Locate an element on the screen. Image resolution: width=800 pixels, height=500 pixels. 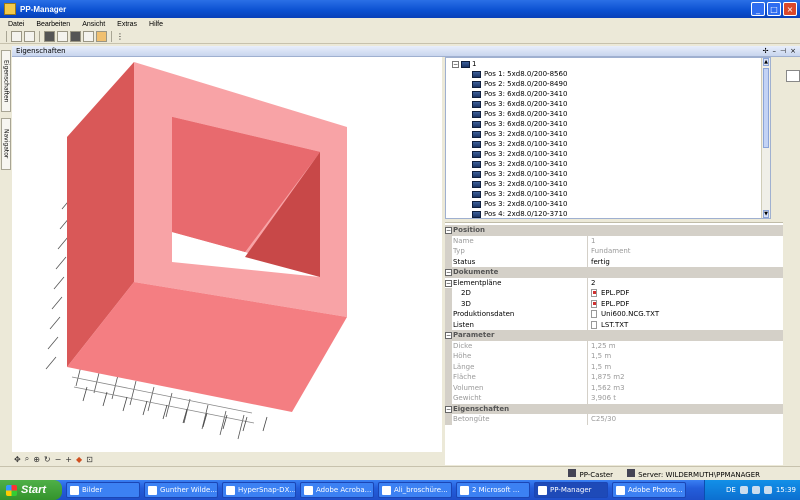
scroll-thumb is located at coordinates (766, 108).